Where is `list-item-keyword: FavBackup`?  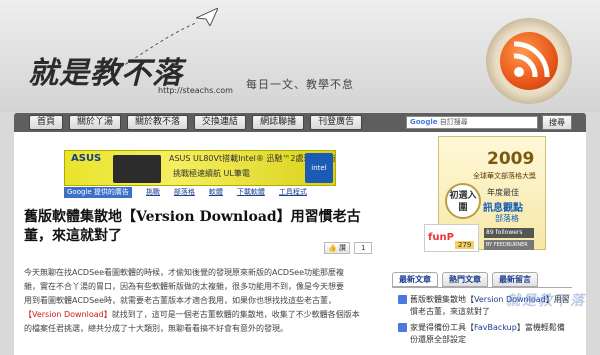
list-item-keyword: FavBackup is located at coordinates (495, 327).